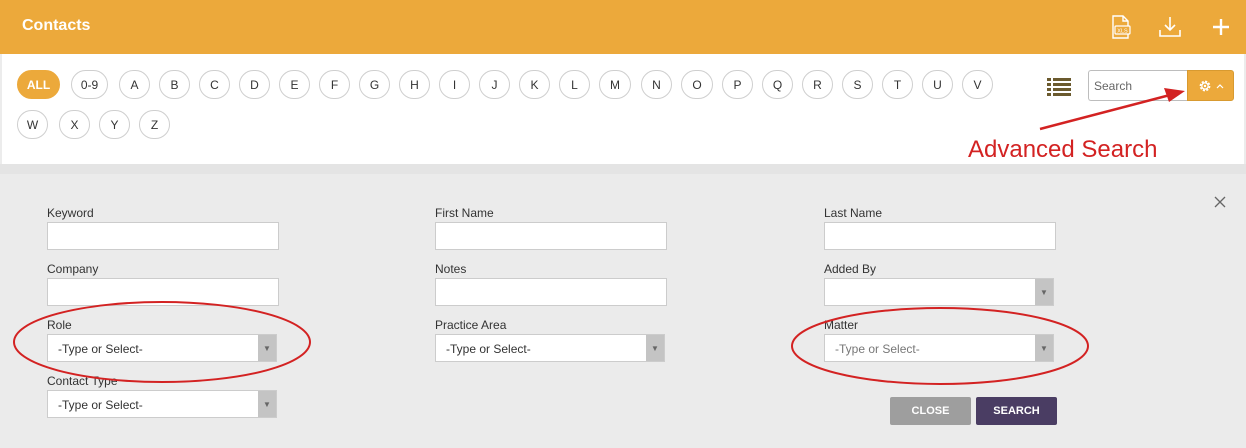  I want to click on filter-all: ALL, so click(38, 84).